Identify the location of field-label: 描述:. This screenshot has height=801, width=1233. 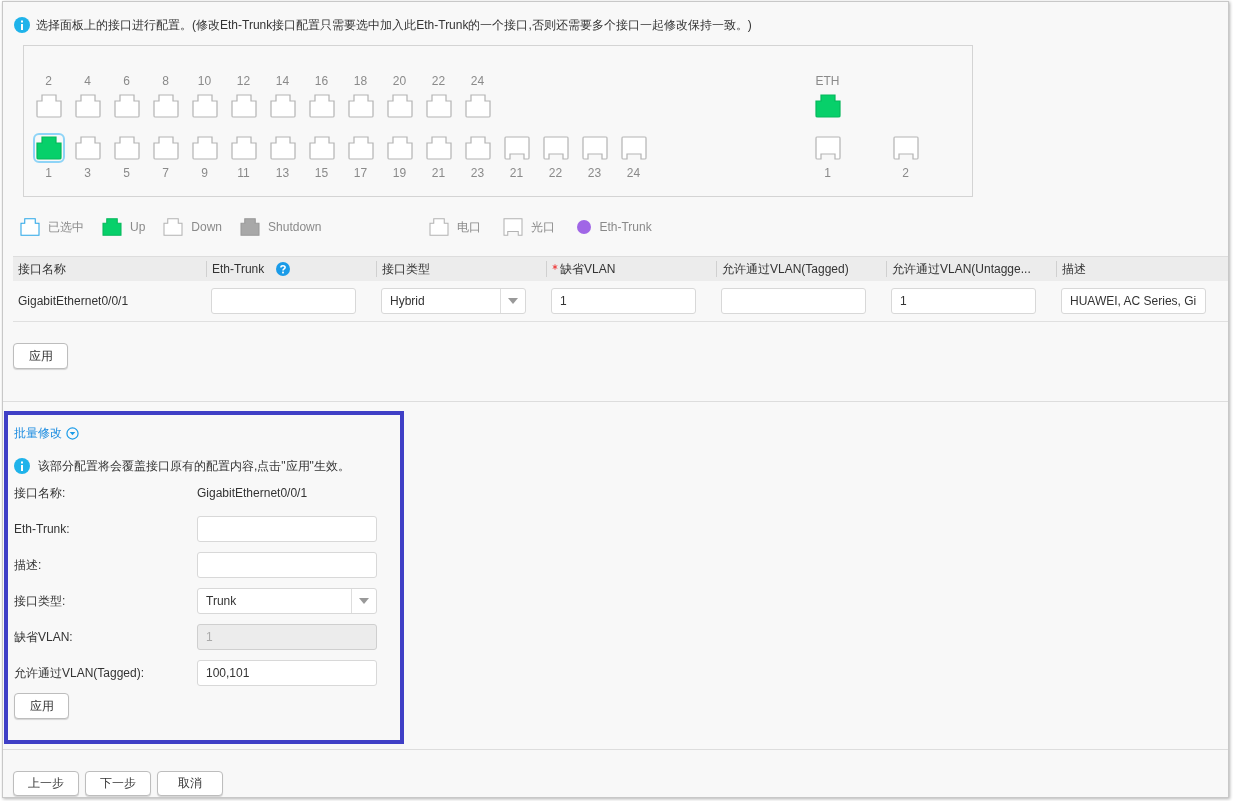
(28, 565).